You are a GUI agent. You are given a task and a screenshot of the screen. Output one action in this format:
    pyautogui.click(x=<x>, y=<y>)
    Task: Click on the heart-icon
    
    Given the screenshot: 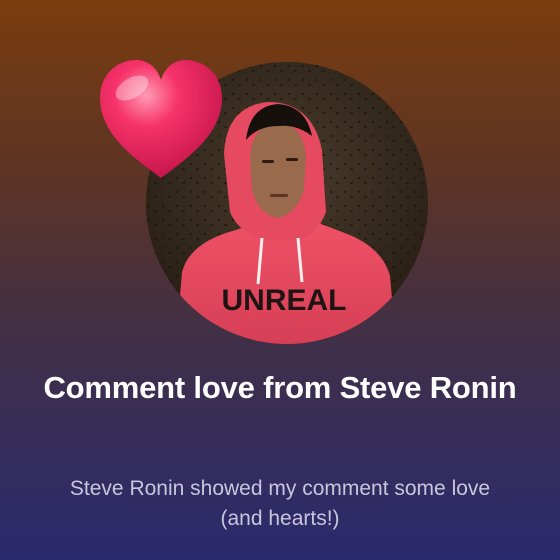 What is the action you would take?
    pyautogui.click(x=161, y=118)
    